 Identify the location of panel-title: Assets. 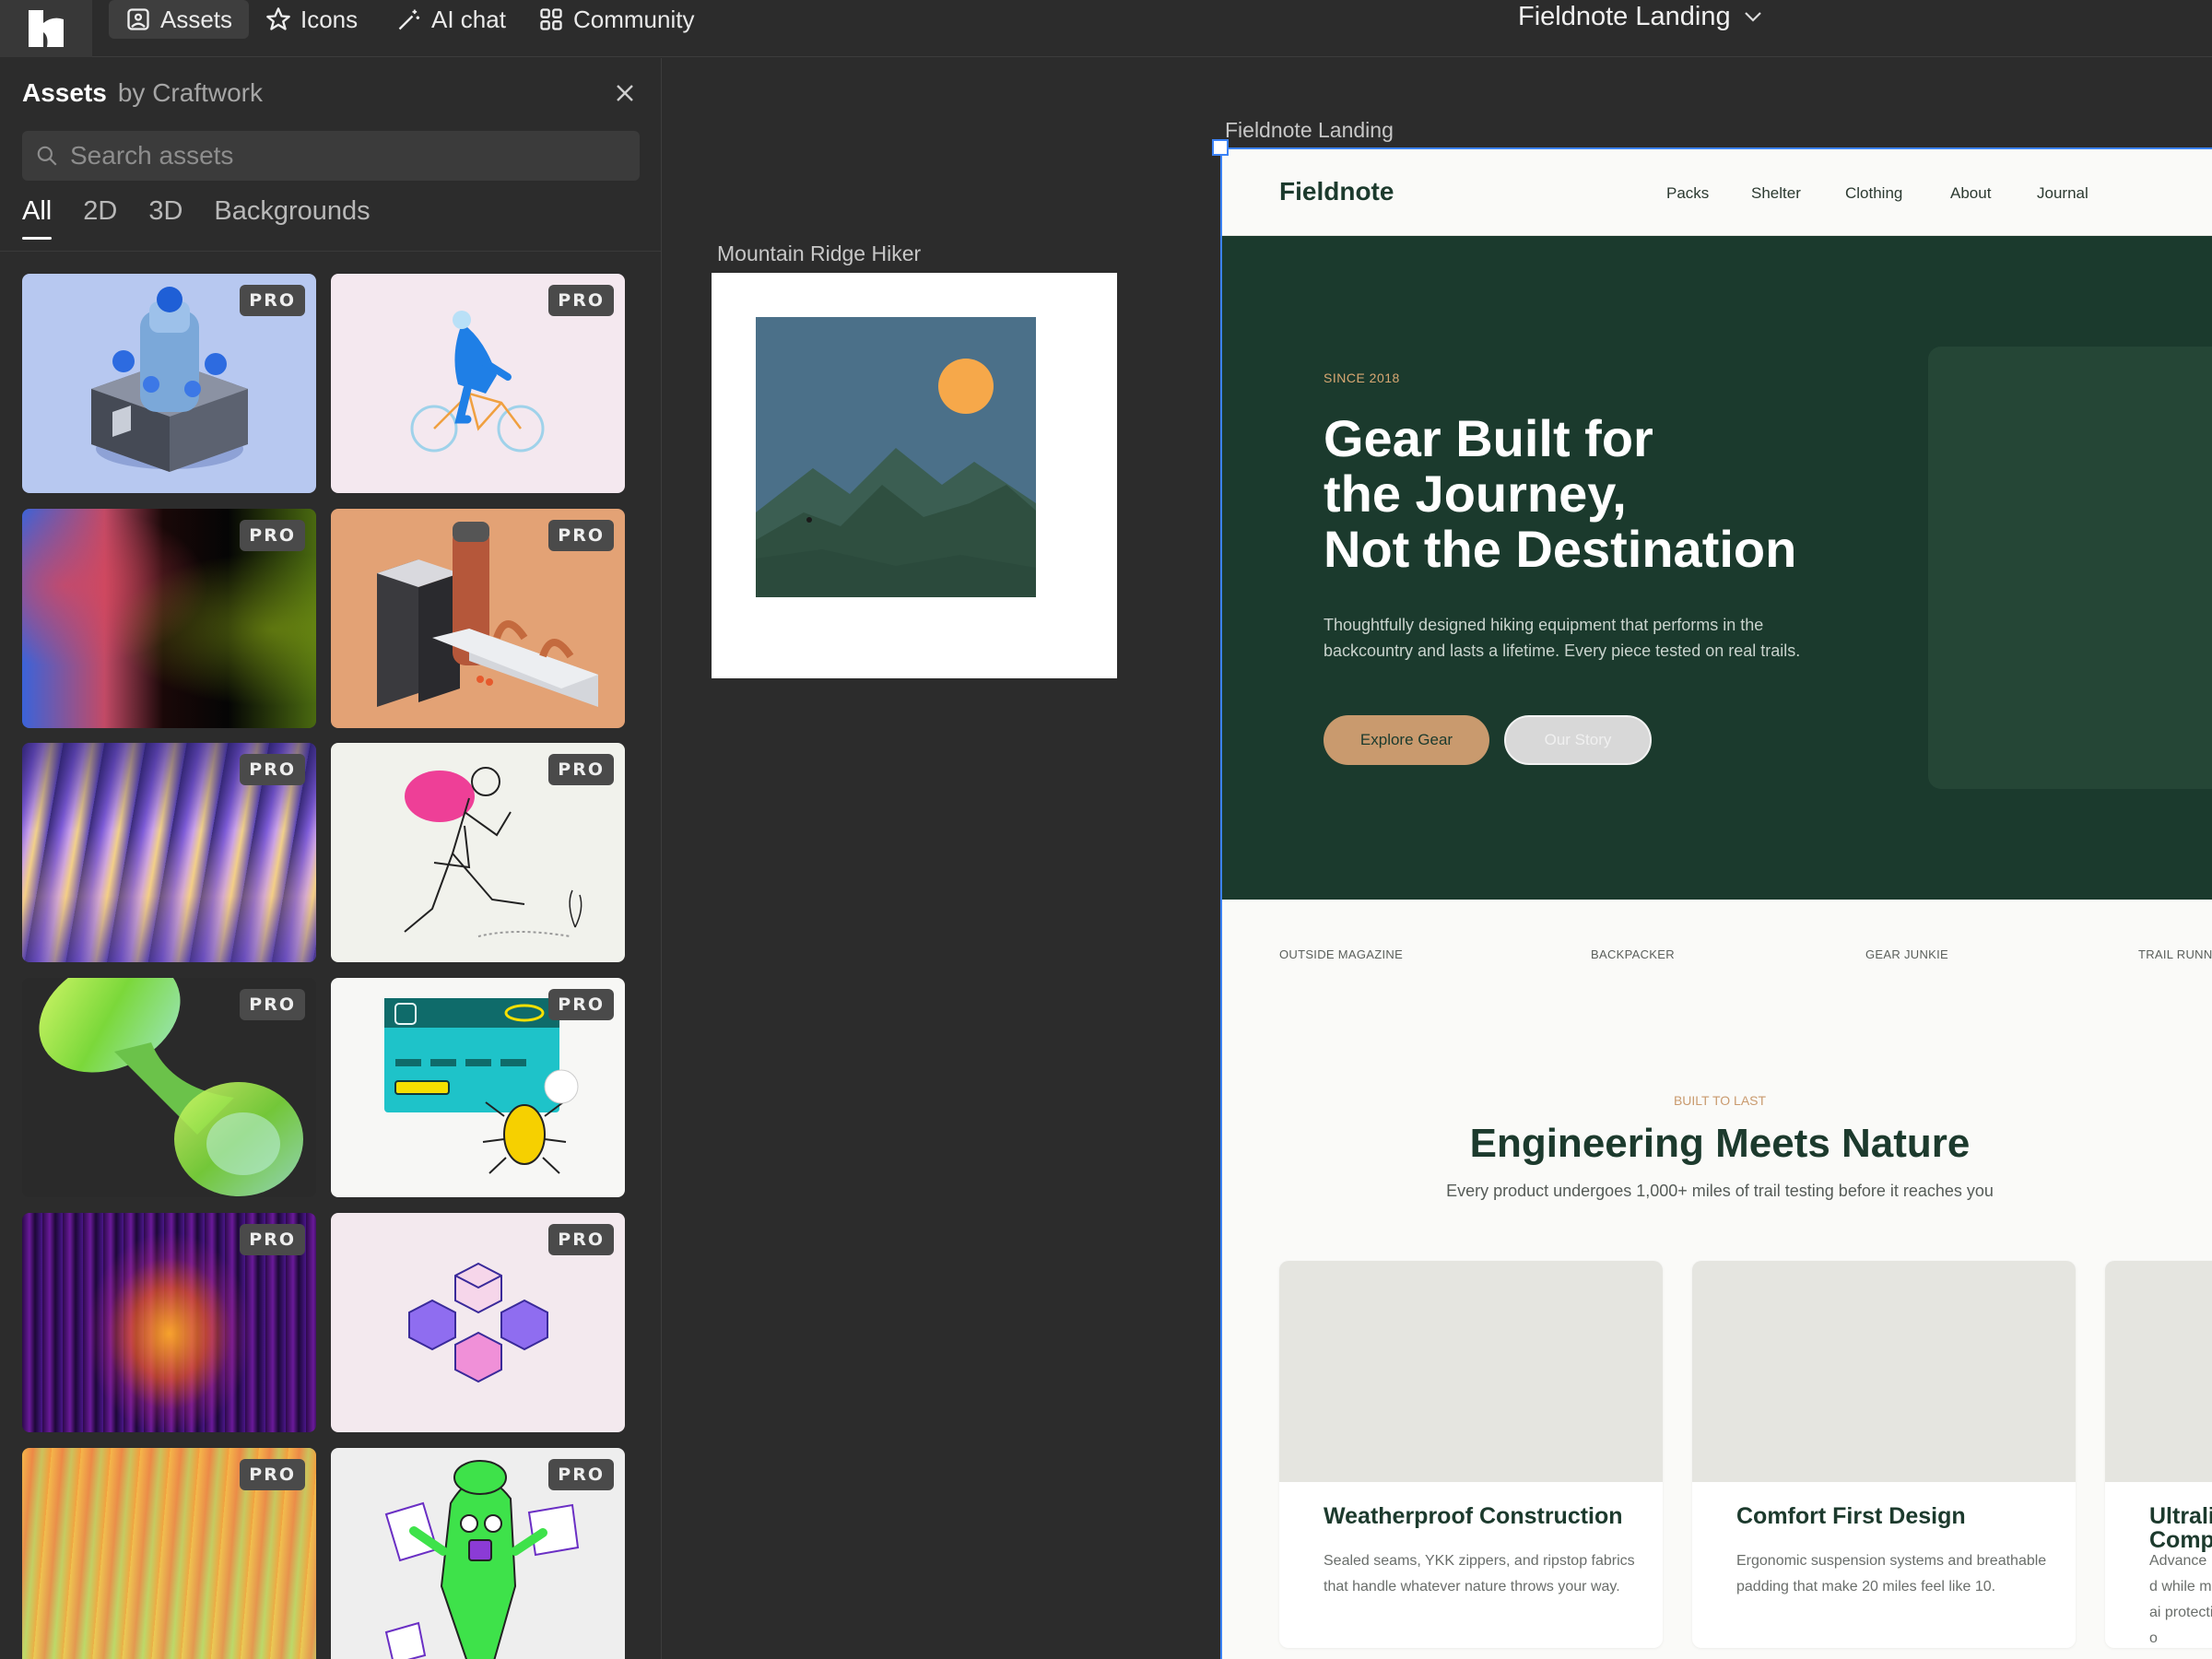
(64, 92).